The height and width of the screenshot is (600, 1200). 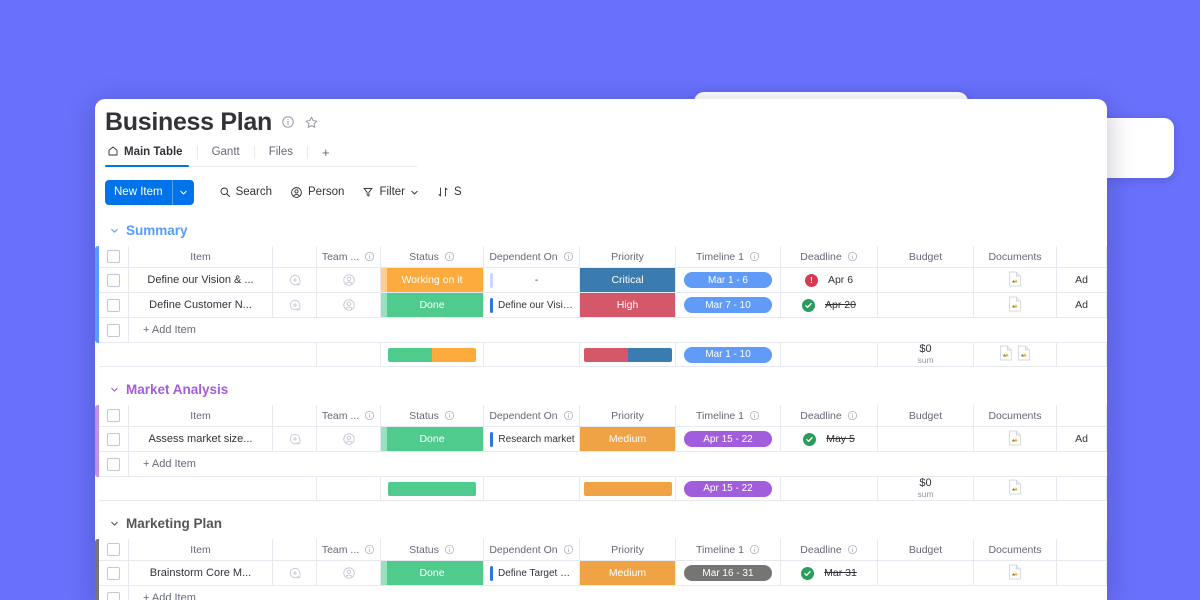 I want to click on tab-gantt: Gantt, so click(x=226, y=154).